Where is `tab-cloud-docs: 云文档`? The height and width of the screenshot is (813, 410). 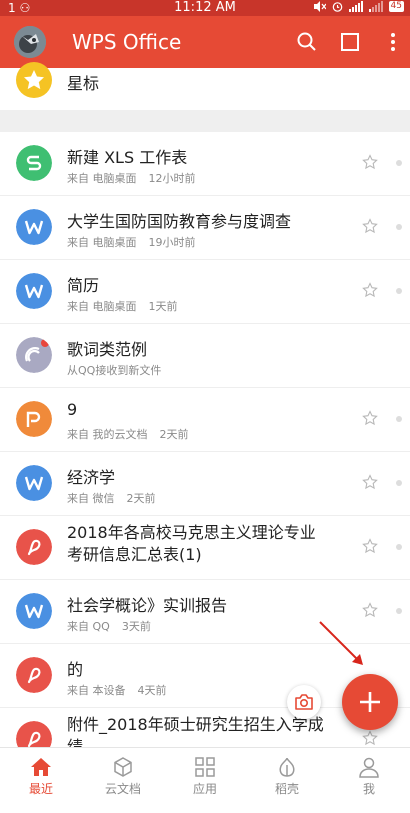 tab-cloud-docs: 云文档 is located at coordinates (123, 774).